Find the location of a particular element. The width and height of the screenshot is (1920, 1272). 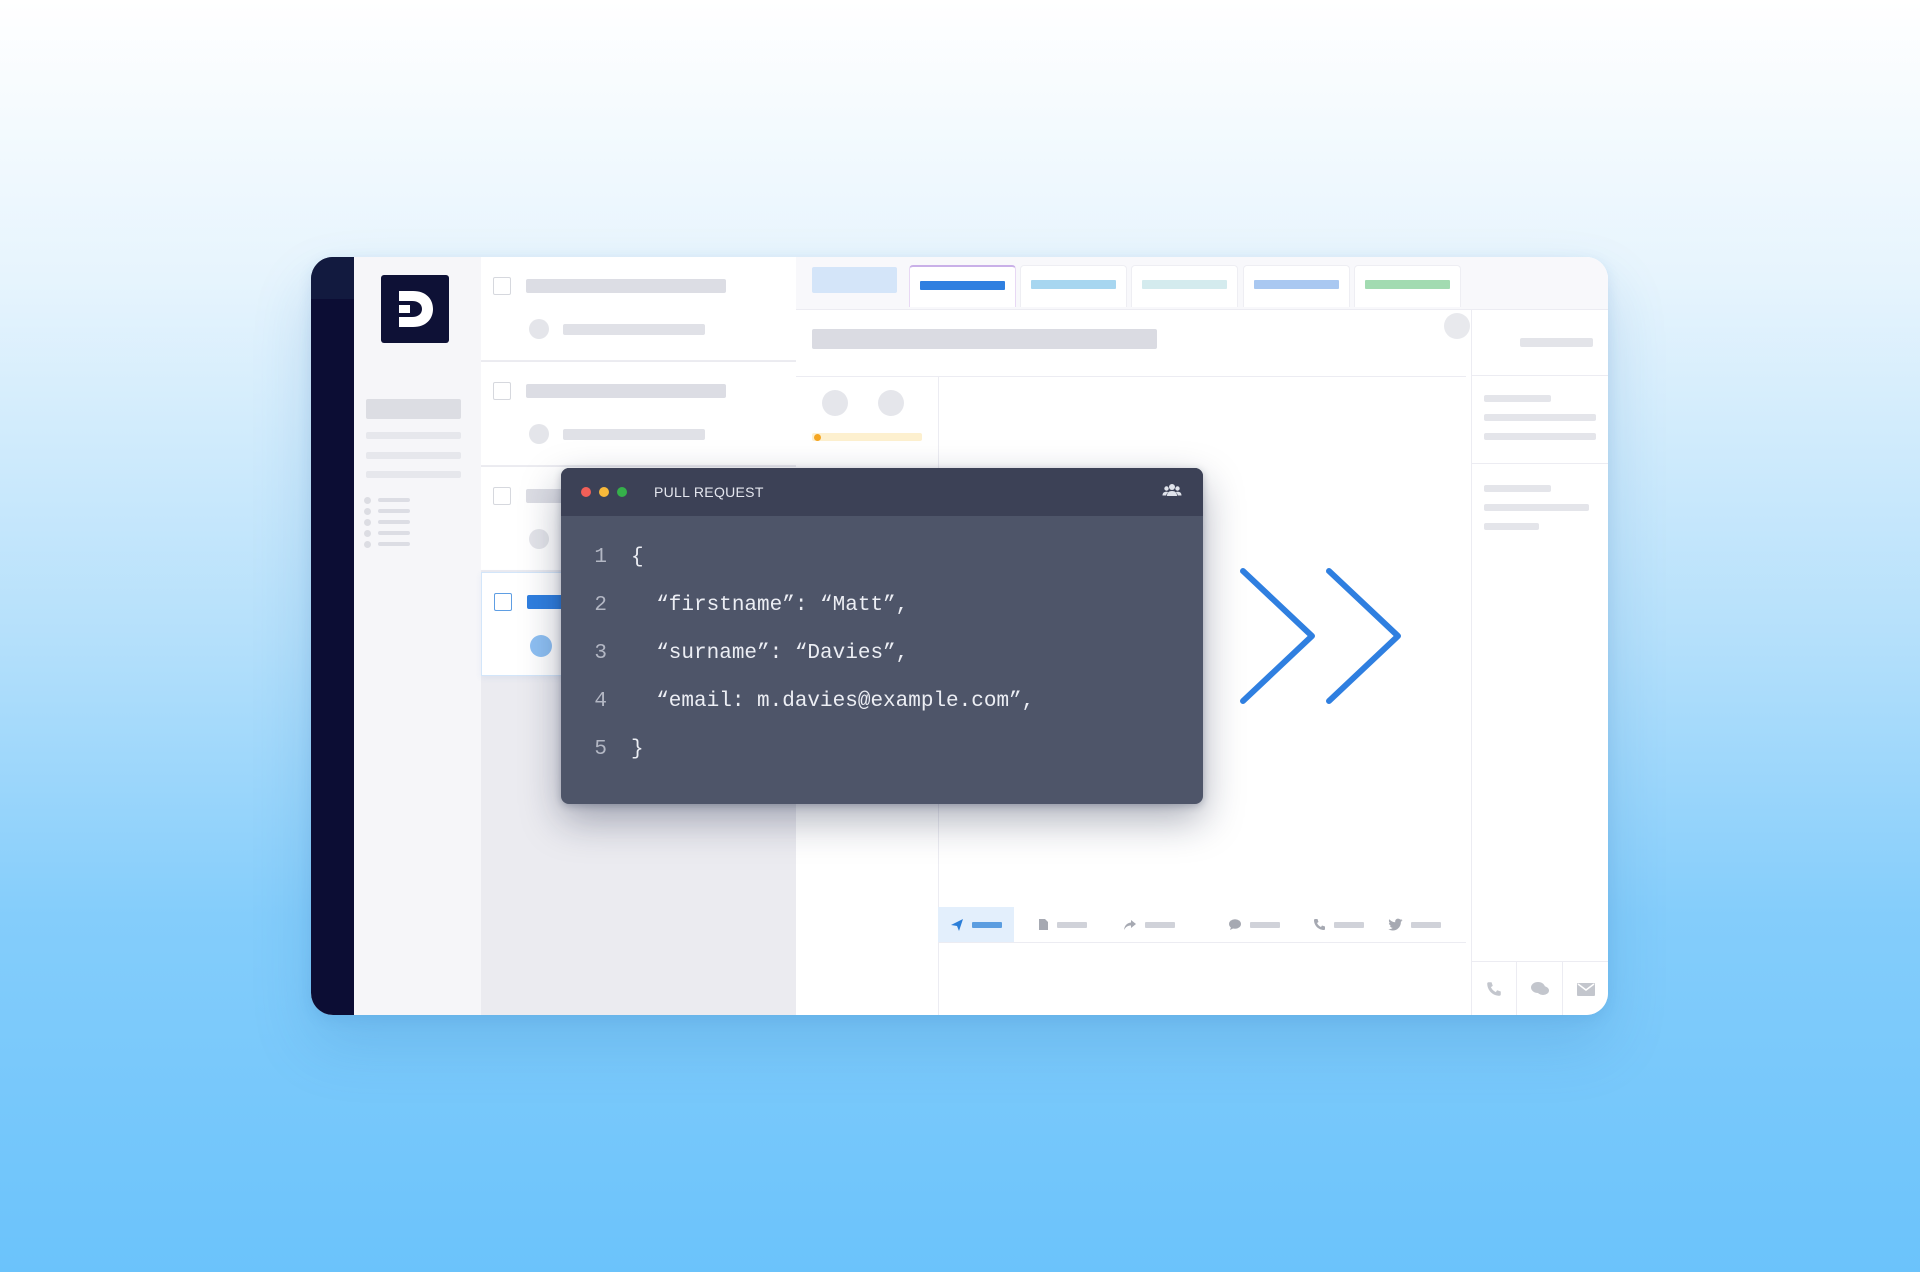

tab-active is located at coordinates (962, 286).